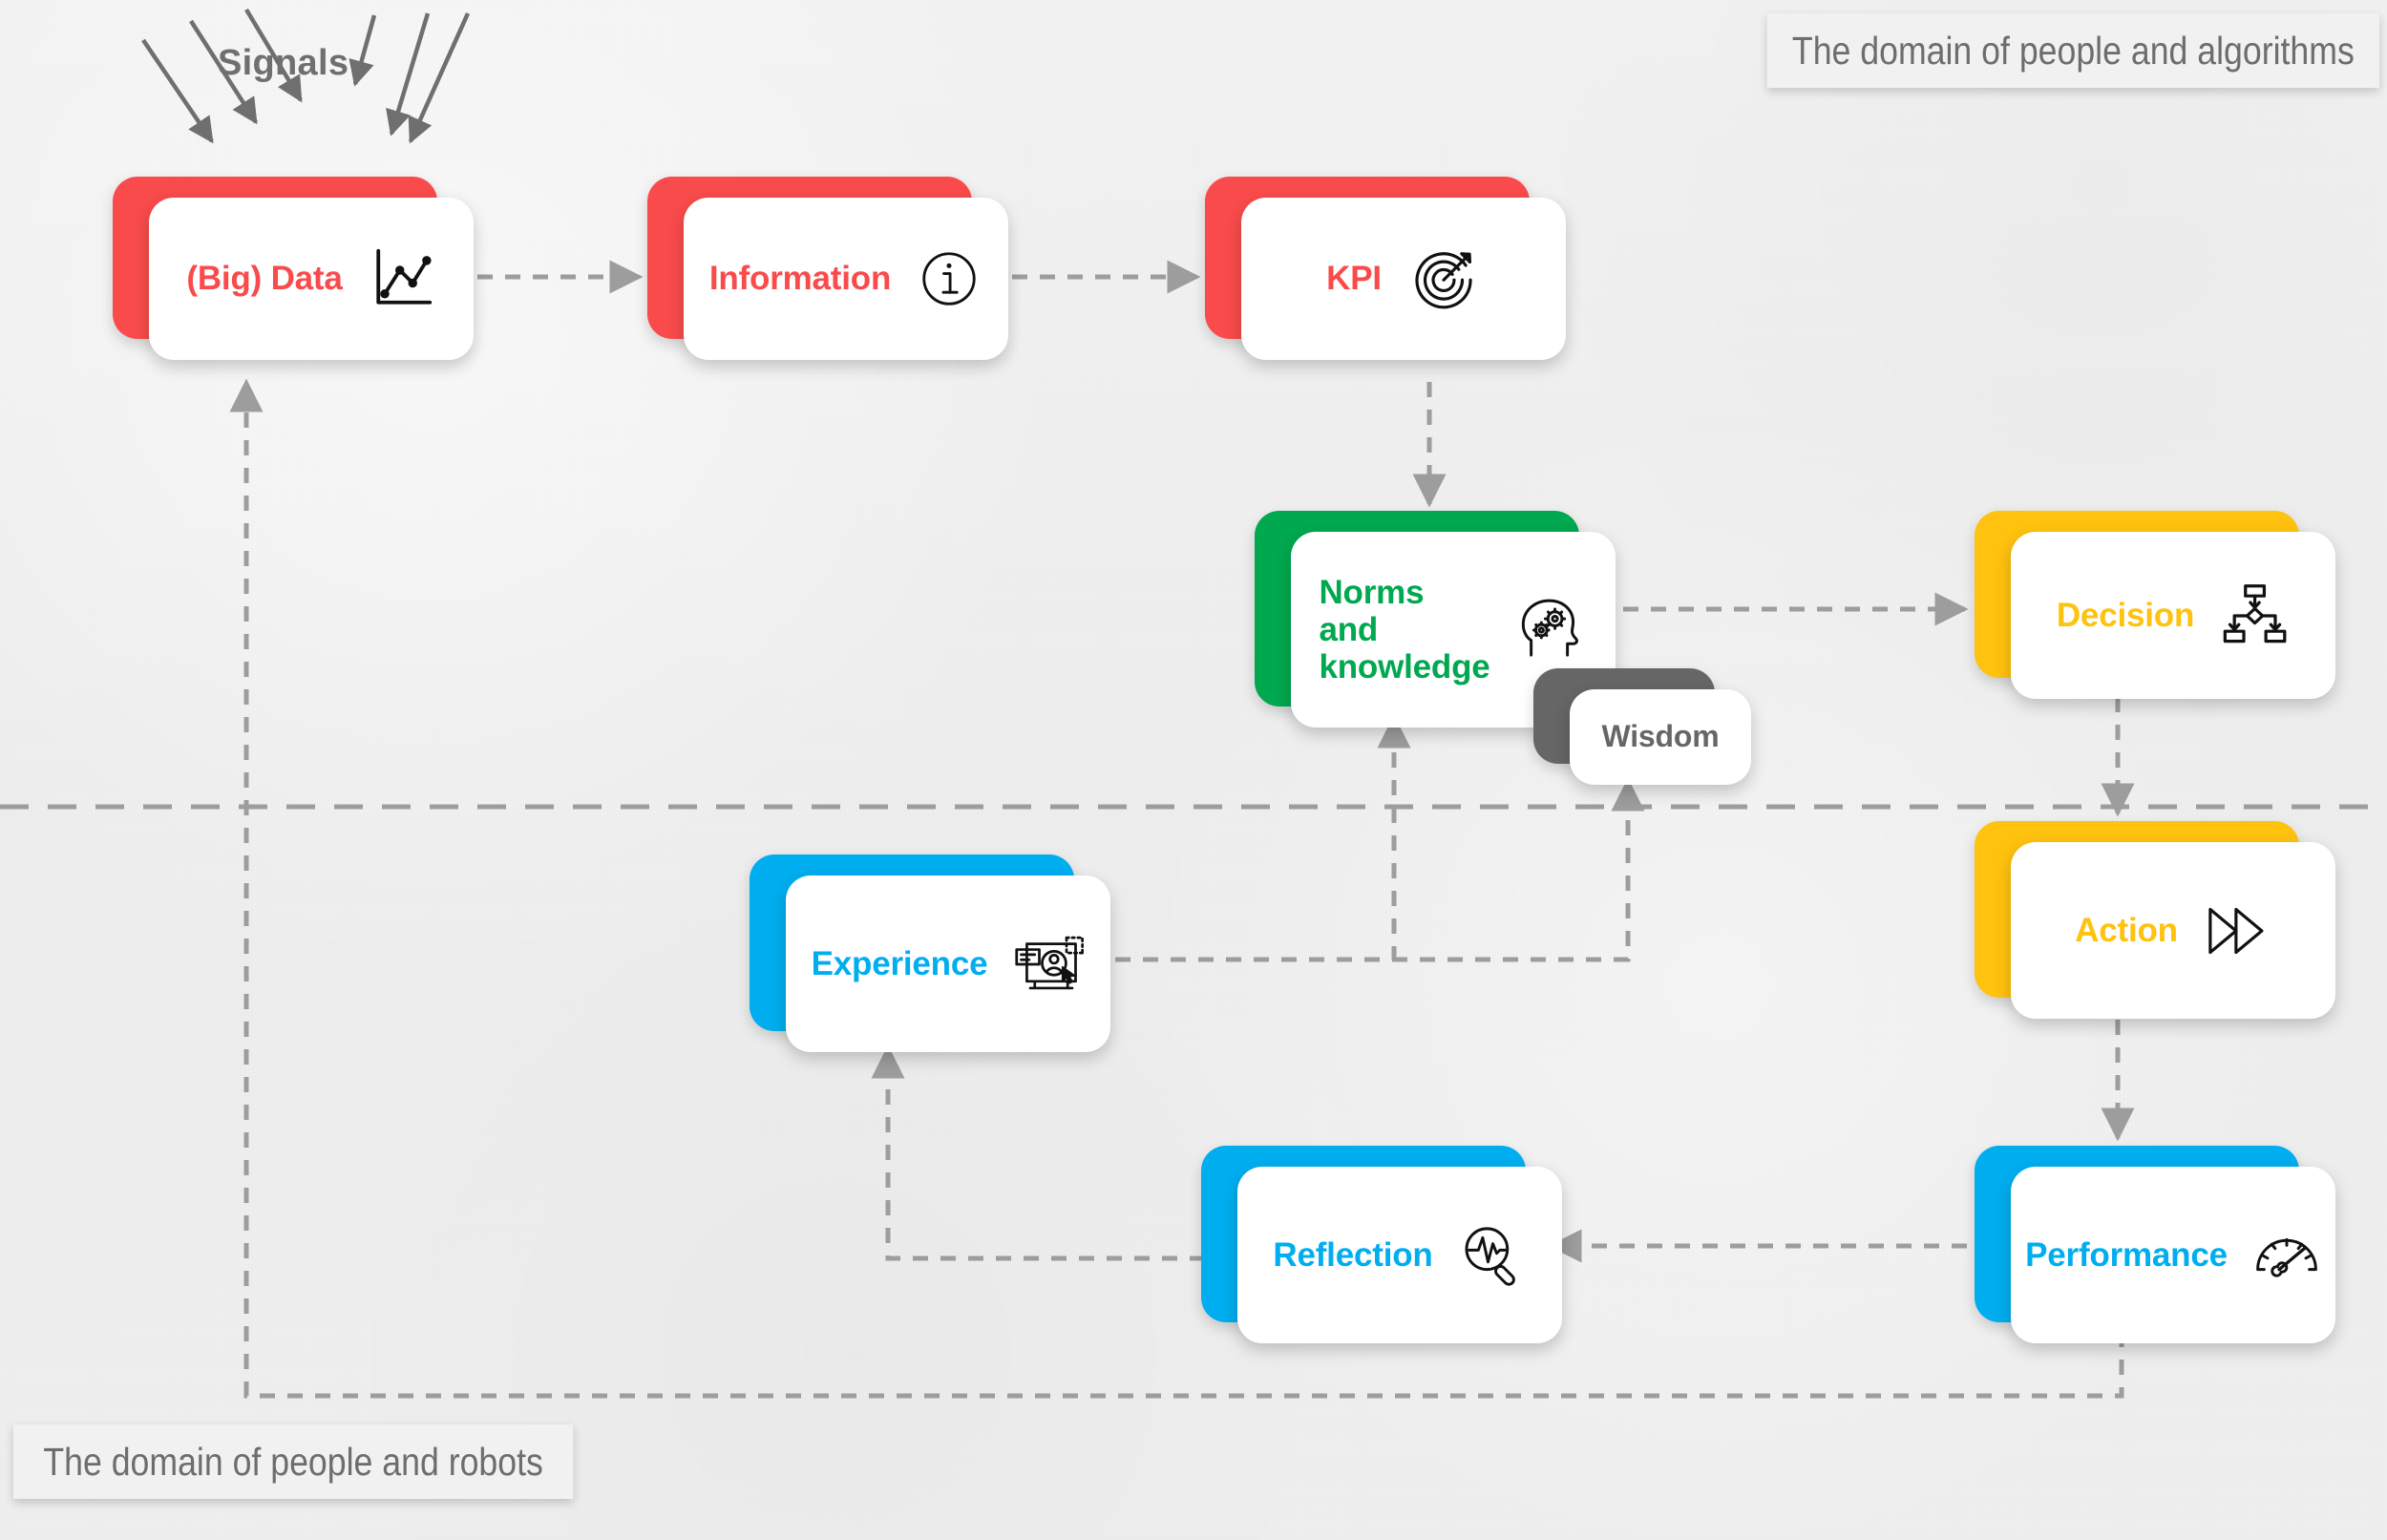  What do you see at coordinates (899, 963) in the screenshot?
I see `node-experience-label: Experience` at bounding box center [899, 963].